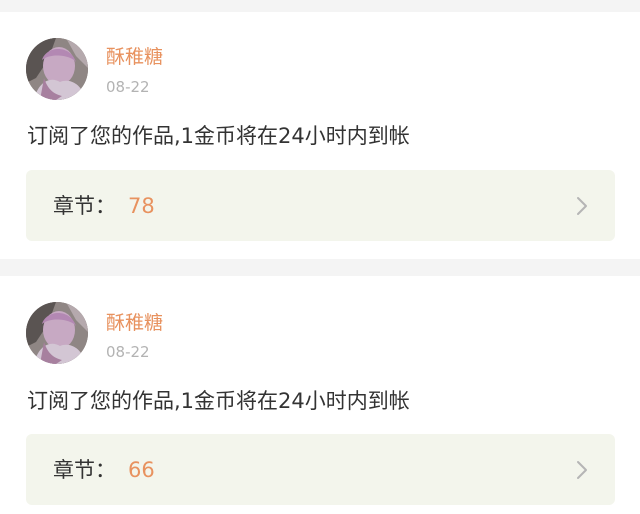 The width and height of the screenshot is (640, 514). What do you see at coordinates (141, 206) in the screenshot?
I see `chapter-number: 78` at bounding box center [141, 206].